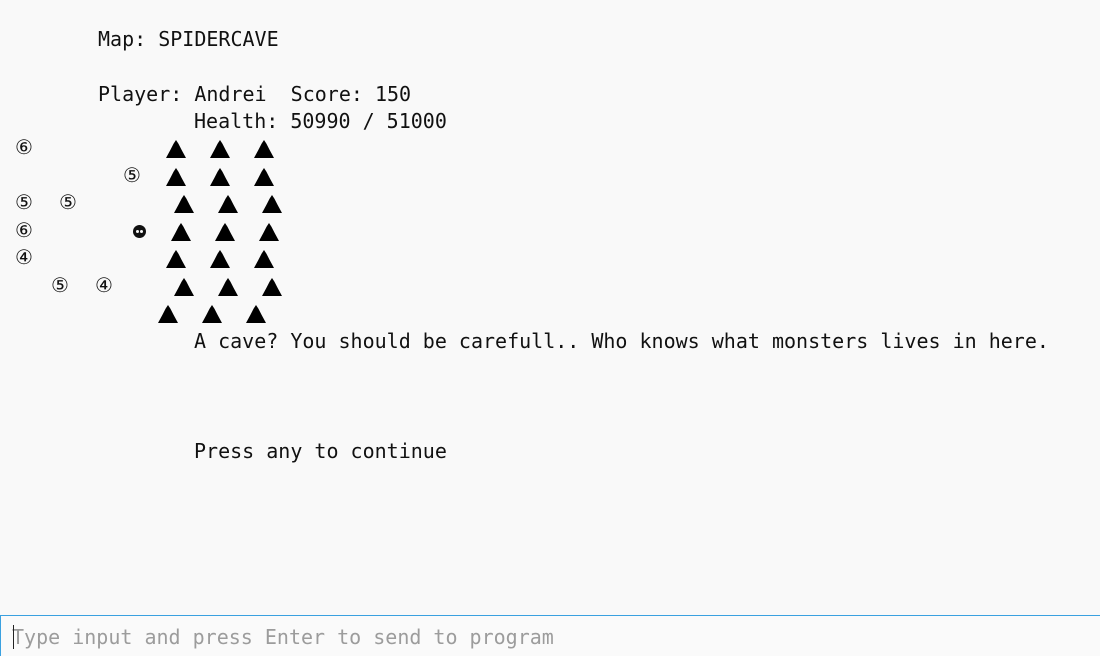 Image resolution: width=1100 pixels, height=656 pixels. What do you see at coordinates (188, 39) in the screenshot?
I see `map-name-label: Map: SPIDERCAVE` at bounding box center [188, 39].